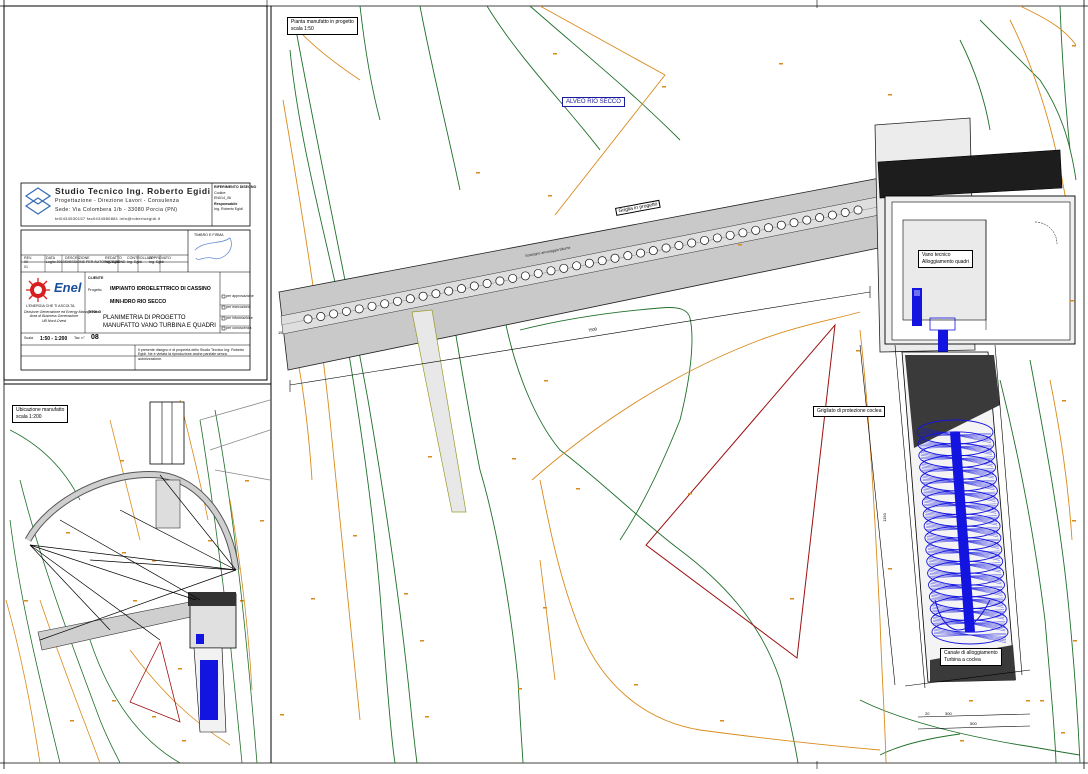  What do you see at coordinates (948, 713) in the screenshot?
I see `dim-label-4: 300` at bounding box center [948, 713].